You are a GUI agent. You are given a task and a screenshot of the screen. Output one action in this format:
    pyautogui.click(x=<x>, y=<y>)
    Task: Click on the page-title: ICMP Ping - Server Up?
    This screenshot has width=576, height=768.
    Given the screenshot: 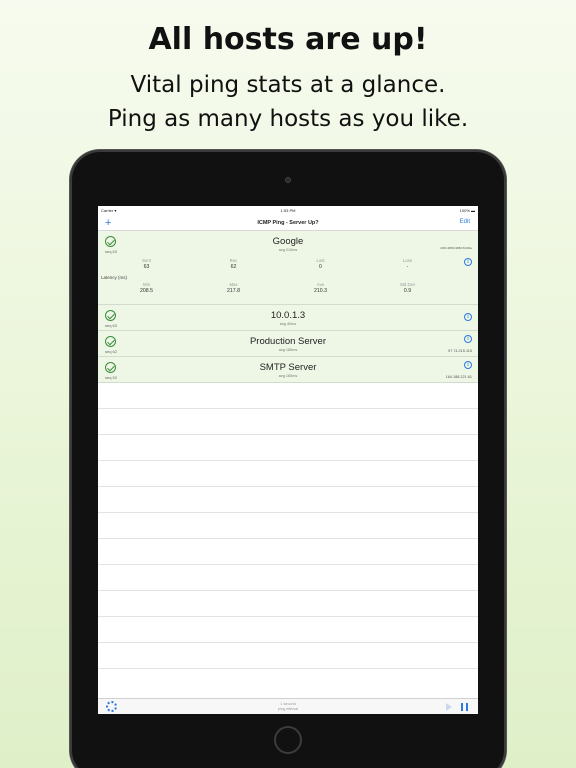 What is the action you would take?
    pyautogui.click(x=288, y=222)
    